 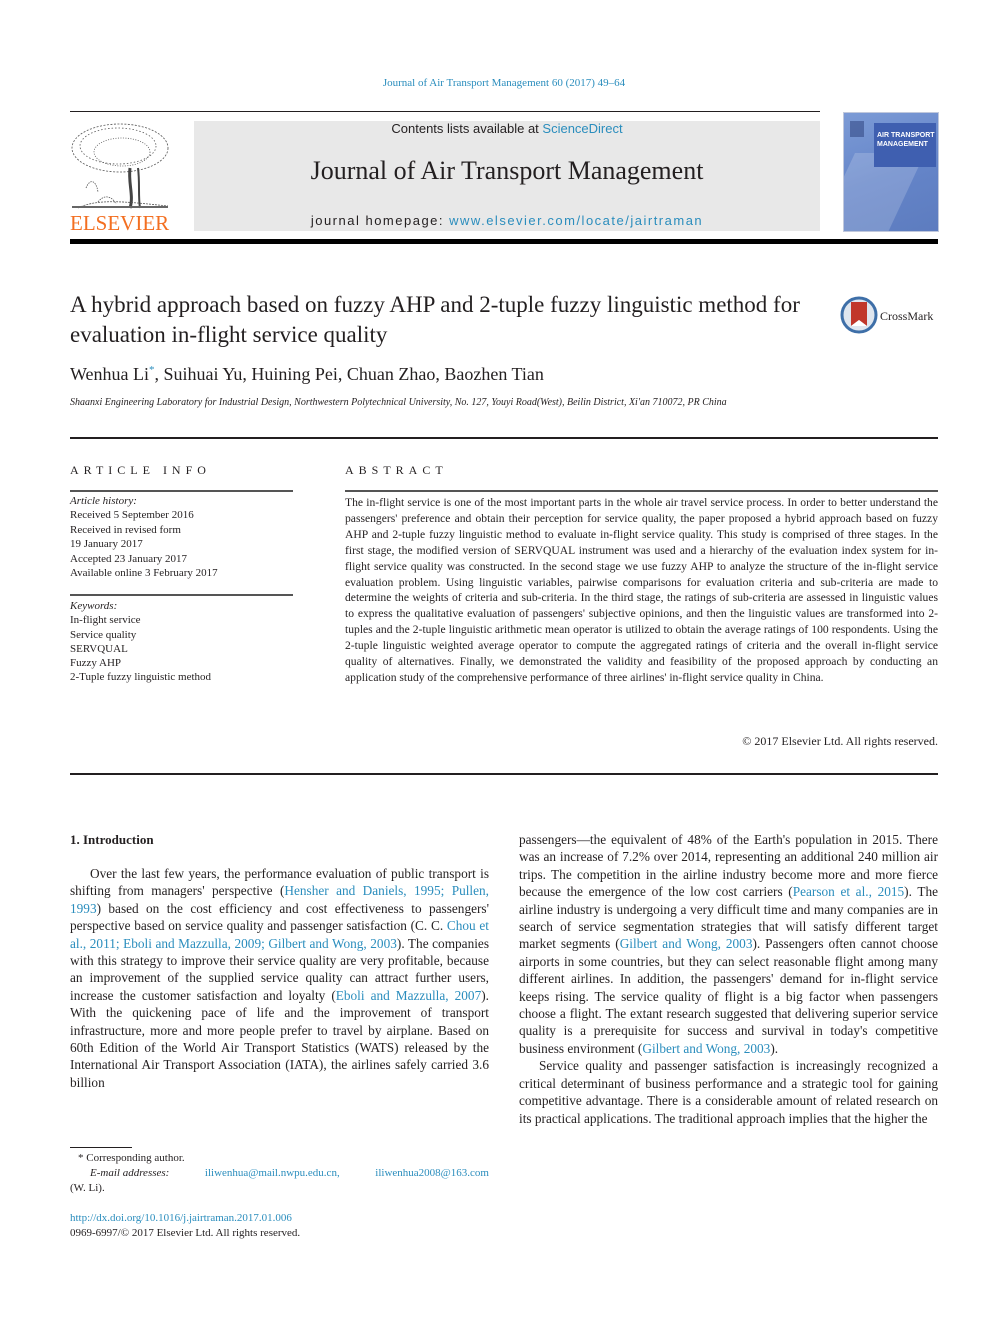 I want to click on footnote-rule, so click(x=101, y=1147).